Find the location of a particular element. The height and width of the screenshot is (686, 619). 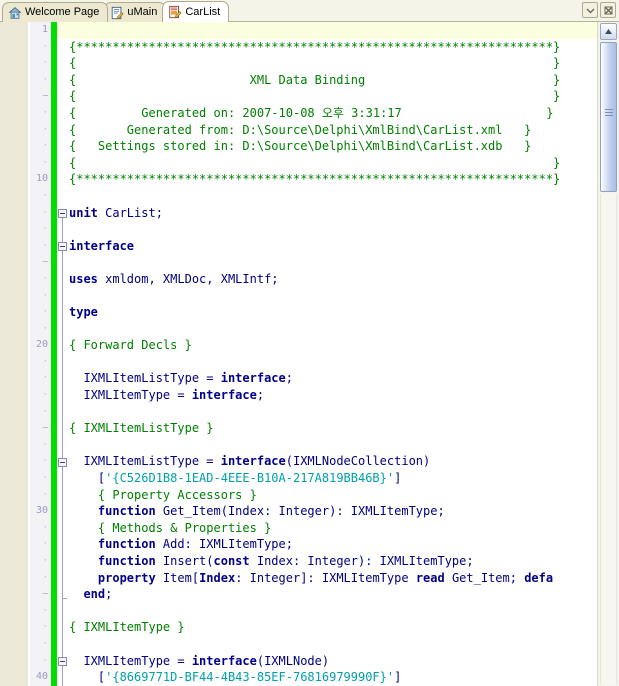

code-line: { Methods & Properties } is located at coordinates (327, 528).